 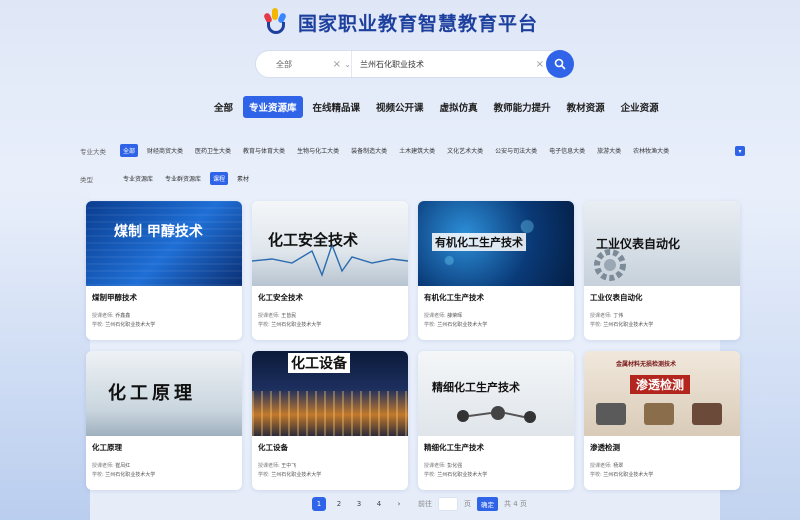 I want to click on type-chip: 课程, so click(x=219, y=178).